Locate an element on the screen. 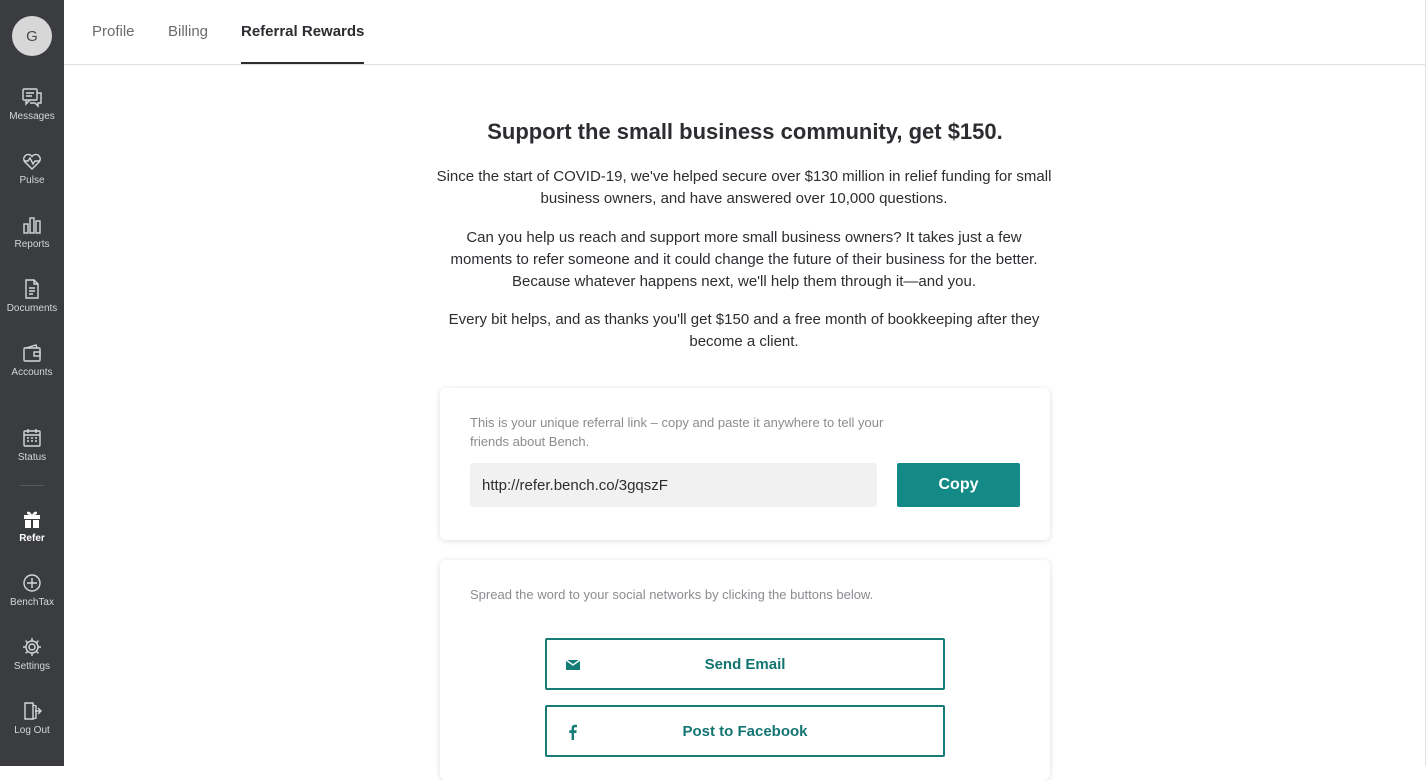  messages-icon is located at coordinates (32, 98).